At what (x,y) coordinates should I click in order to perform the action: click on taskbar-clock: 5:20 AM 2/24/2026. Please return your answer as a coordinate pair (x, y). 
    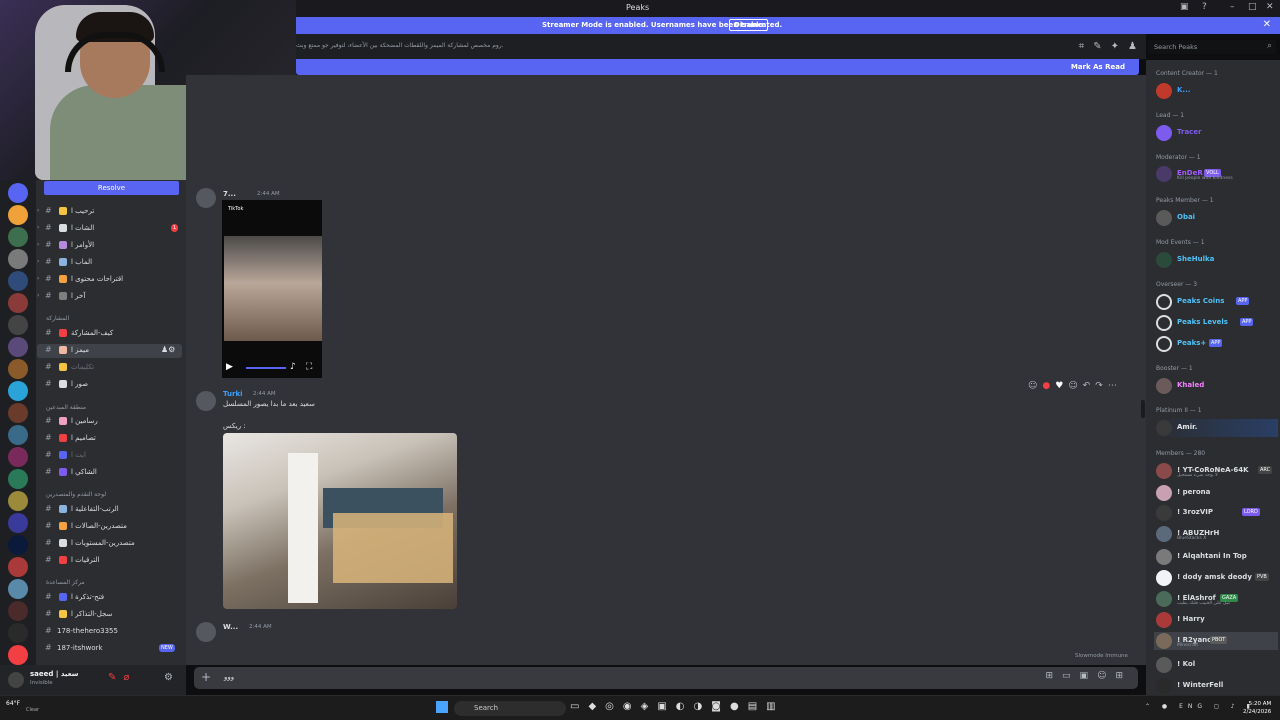
    Looking at the image, I should click on (1257, 708).